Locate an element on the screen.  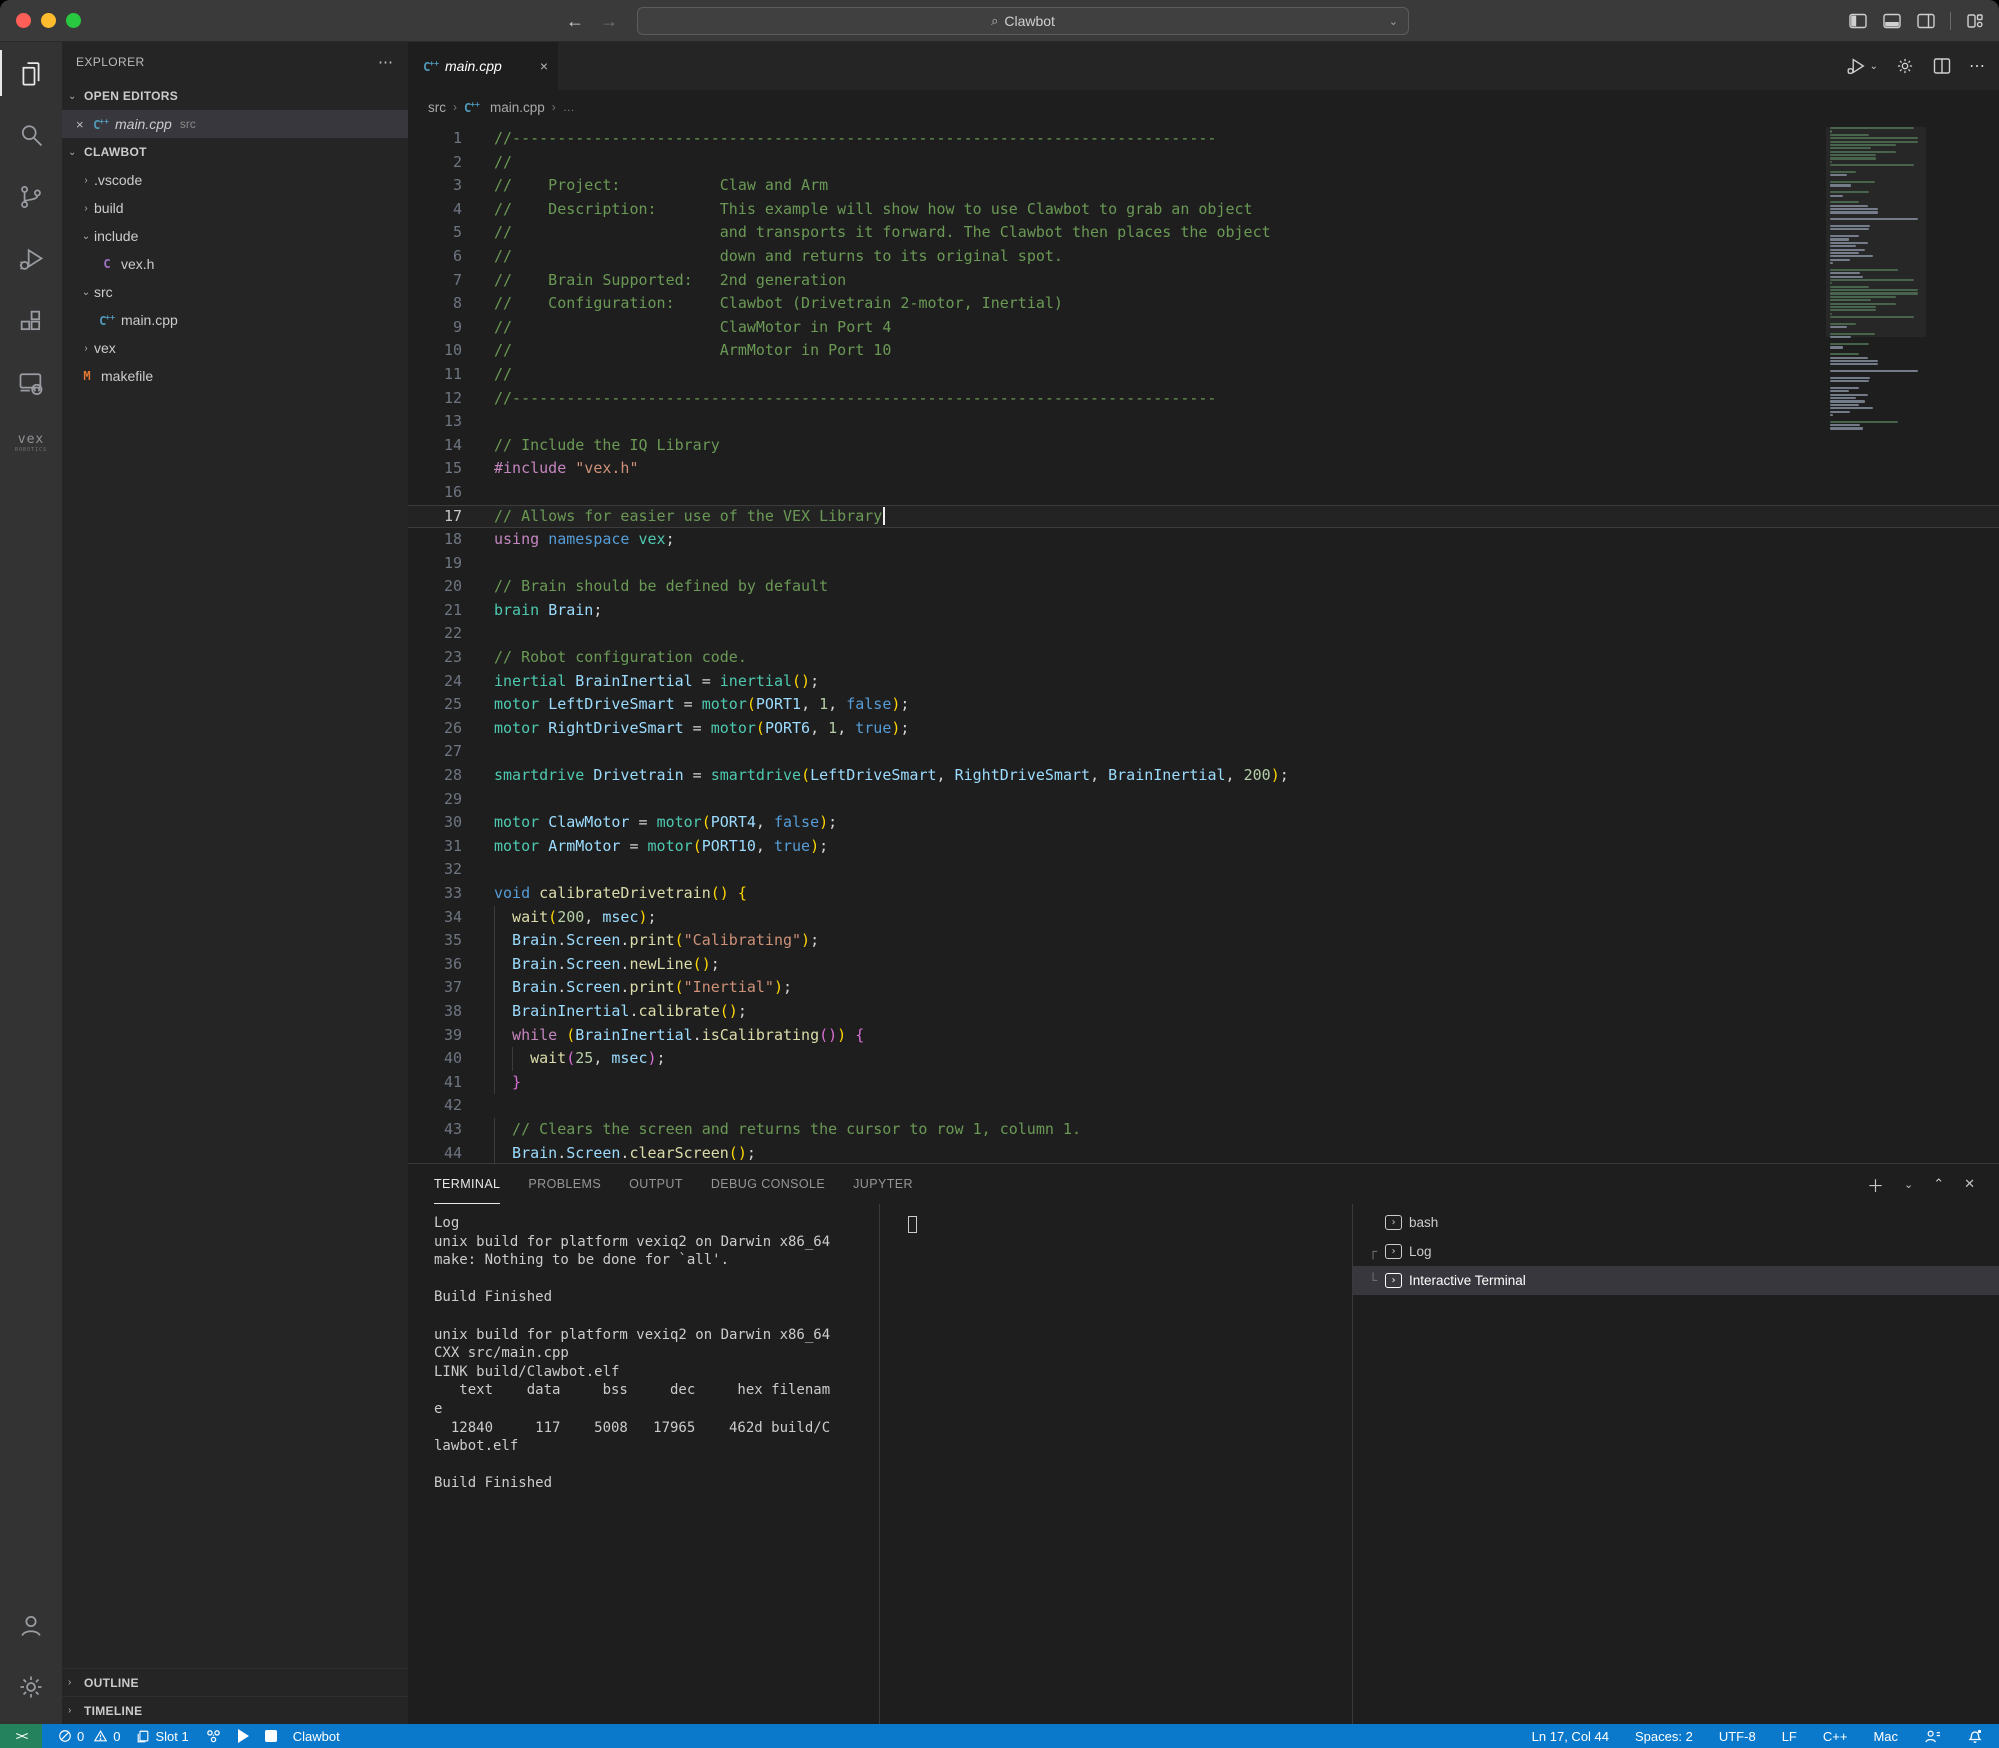
code-line: 15 #include "vex.h" is located at coordinates (1203, 469).